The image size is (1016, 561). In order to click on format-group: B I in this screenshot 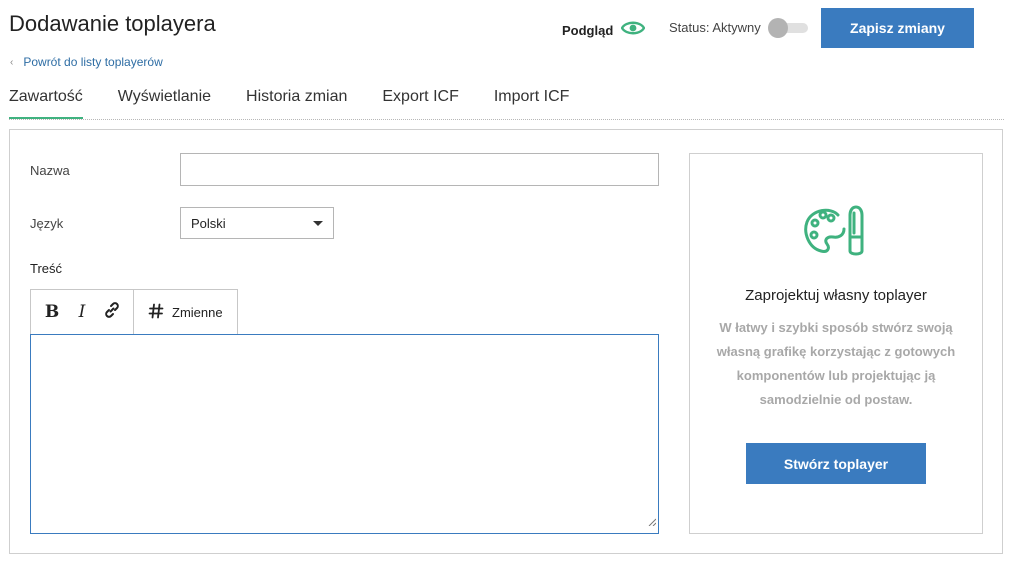, I will do `click(82, 312)`.